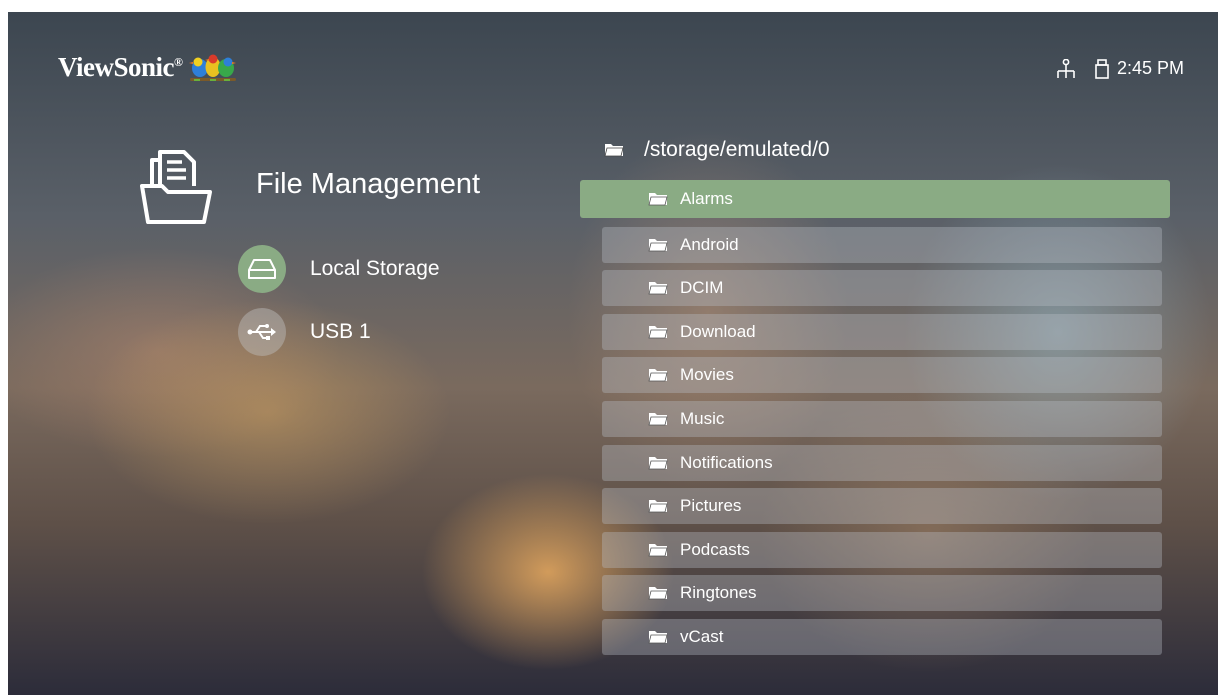 Image resolution: width=1226 pixels, height=695 pixels. I want to click on folder-row: Download, so click(882, 331).